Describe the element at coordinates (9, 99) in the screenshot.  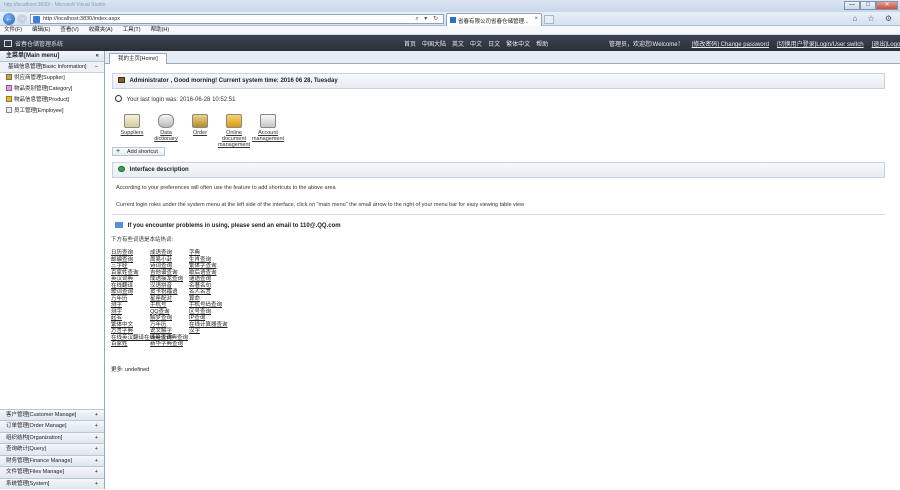
I see `product-icon` at that location.